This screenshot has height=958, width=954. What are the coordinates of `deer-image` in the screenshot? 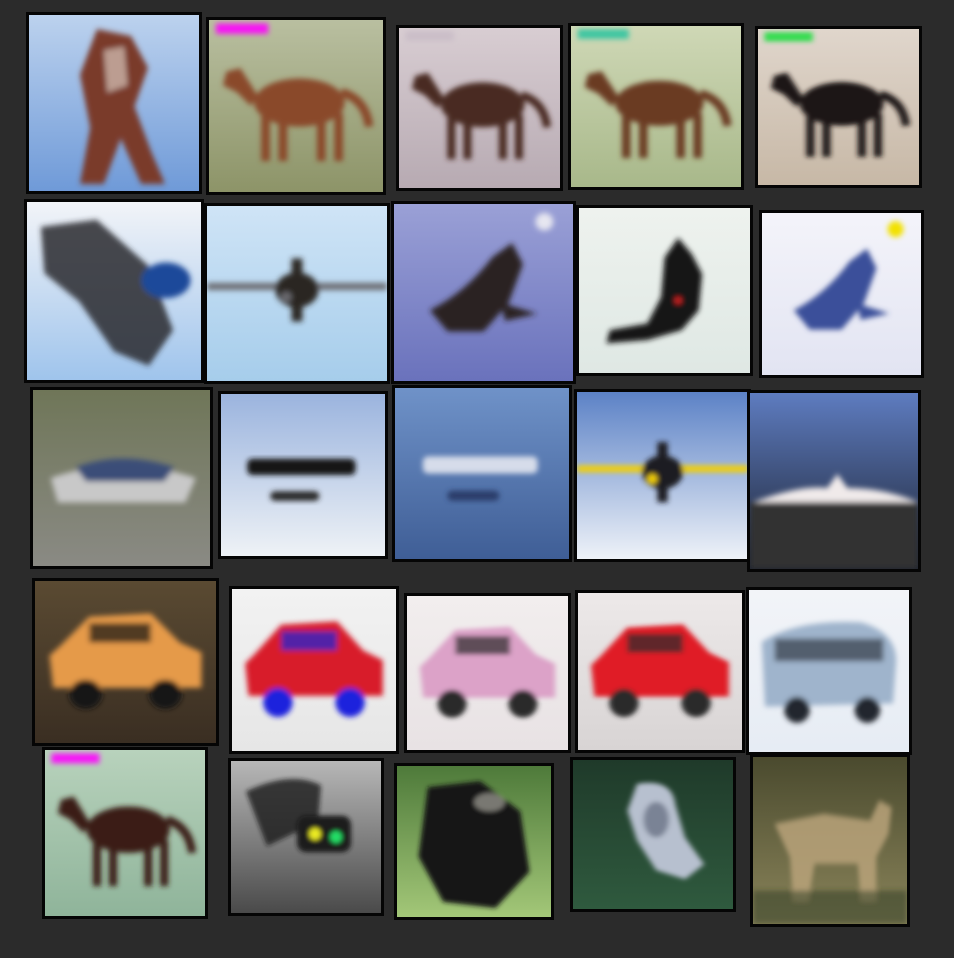 It's located at (830, 840).